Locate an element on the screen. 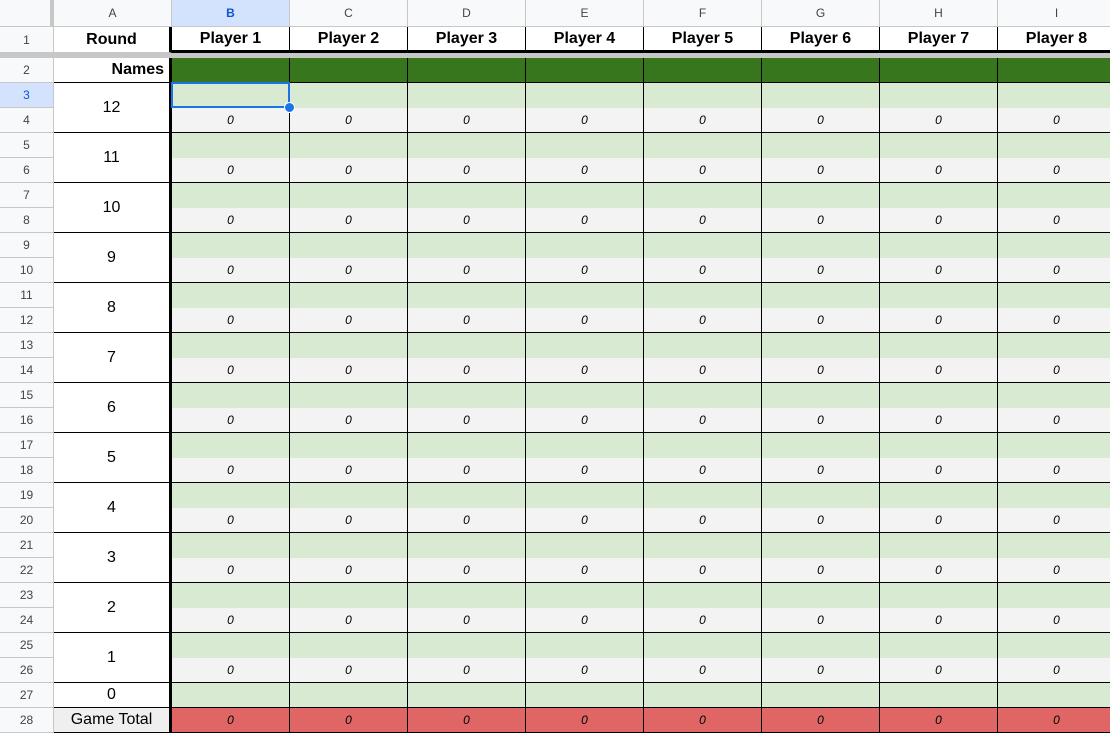  player-header: Player 7 is located at coordinates (939, 40).